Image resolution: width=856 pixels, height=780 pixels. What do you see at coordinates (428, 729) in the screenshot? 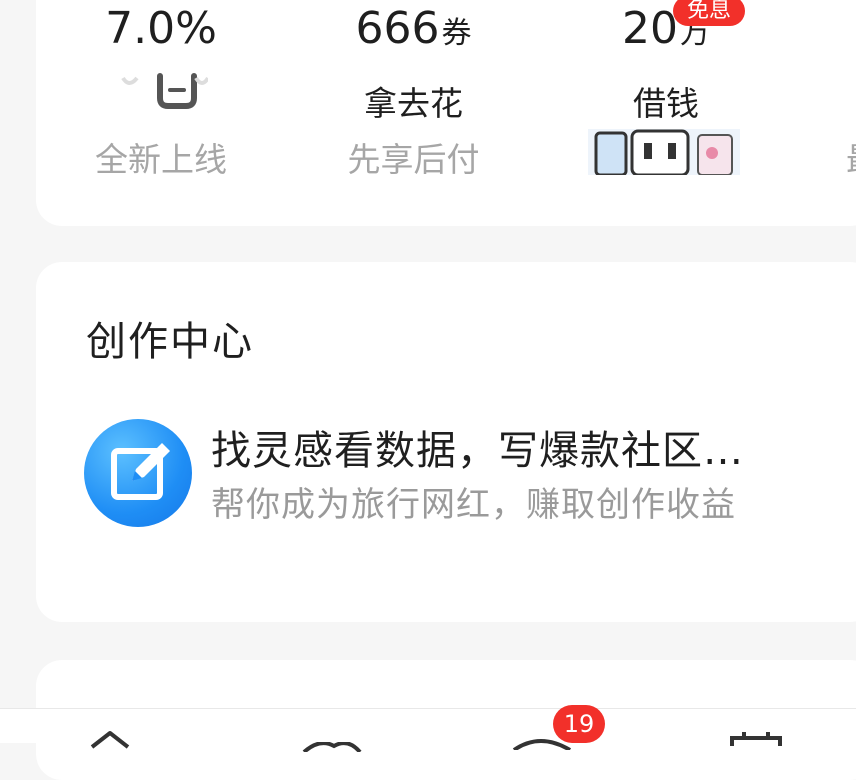
I see `bottom-tab-bar: 19` at bounding box center [428, 729].